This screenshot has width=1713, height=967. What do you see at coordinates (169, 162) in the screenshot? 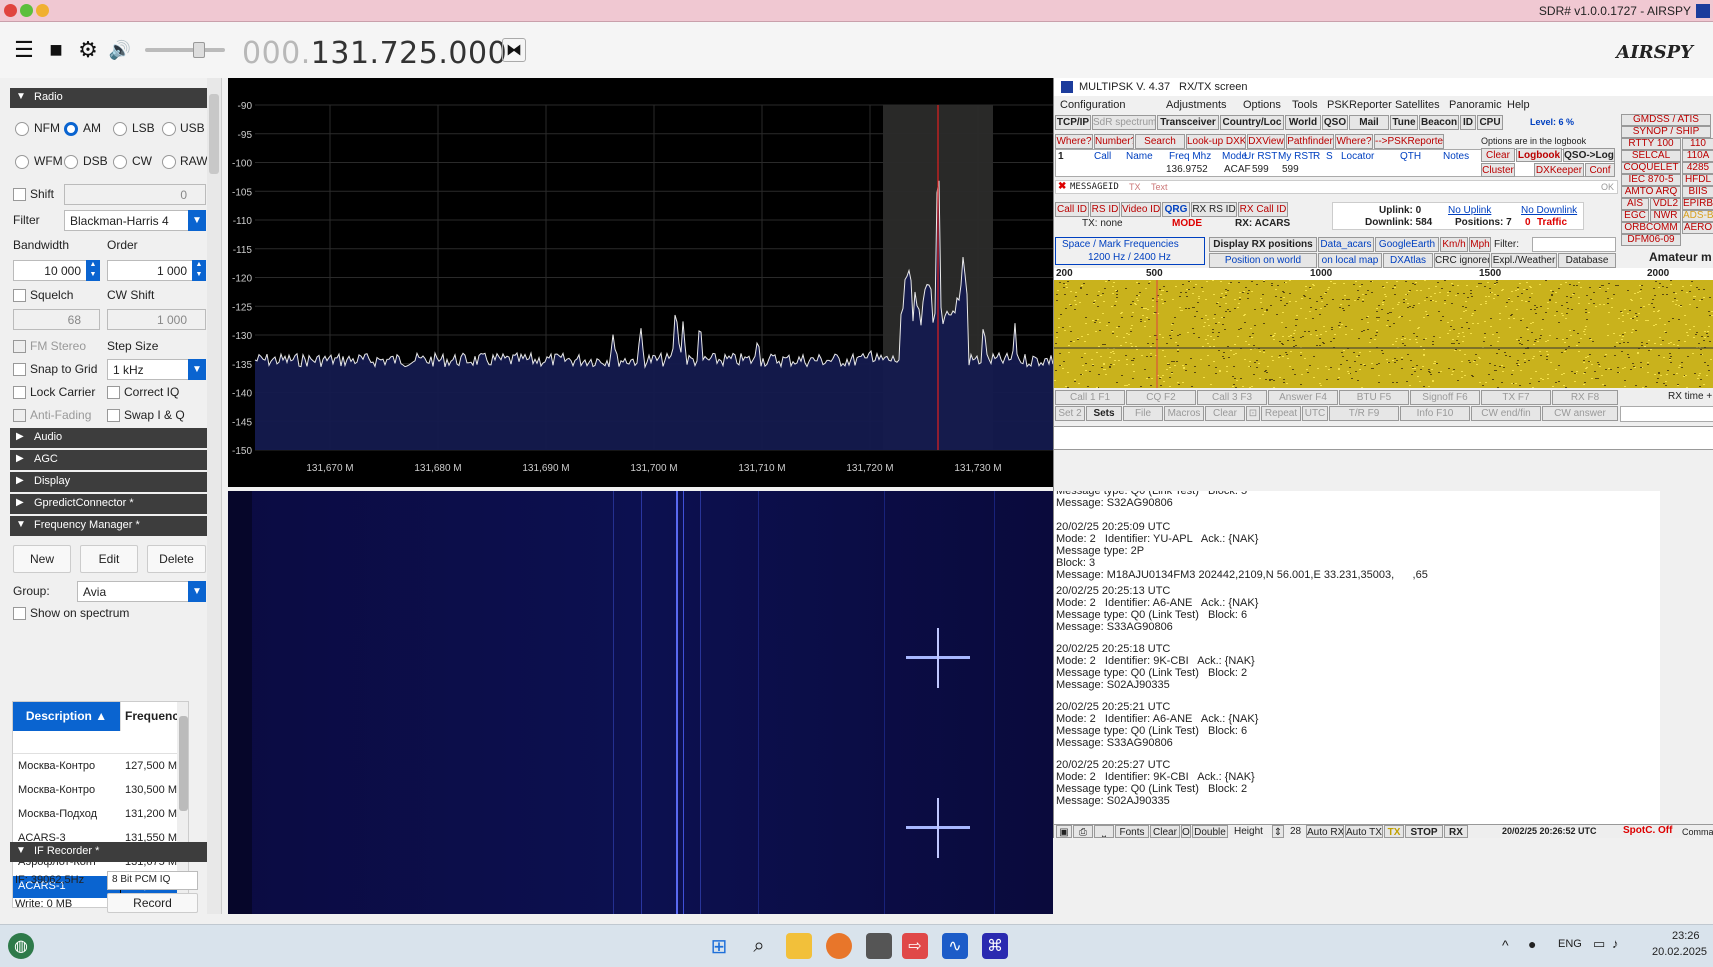
I see `raw-radio` at bounding box center [169, 162].